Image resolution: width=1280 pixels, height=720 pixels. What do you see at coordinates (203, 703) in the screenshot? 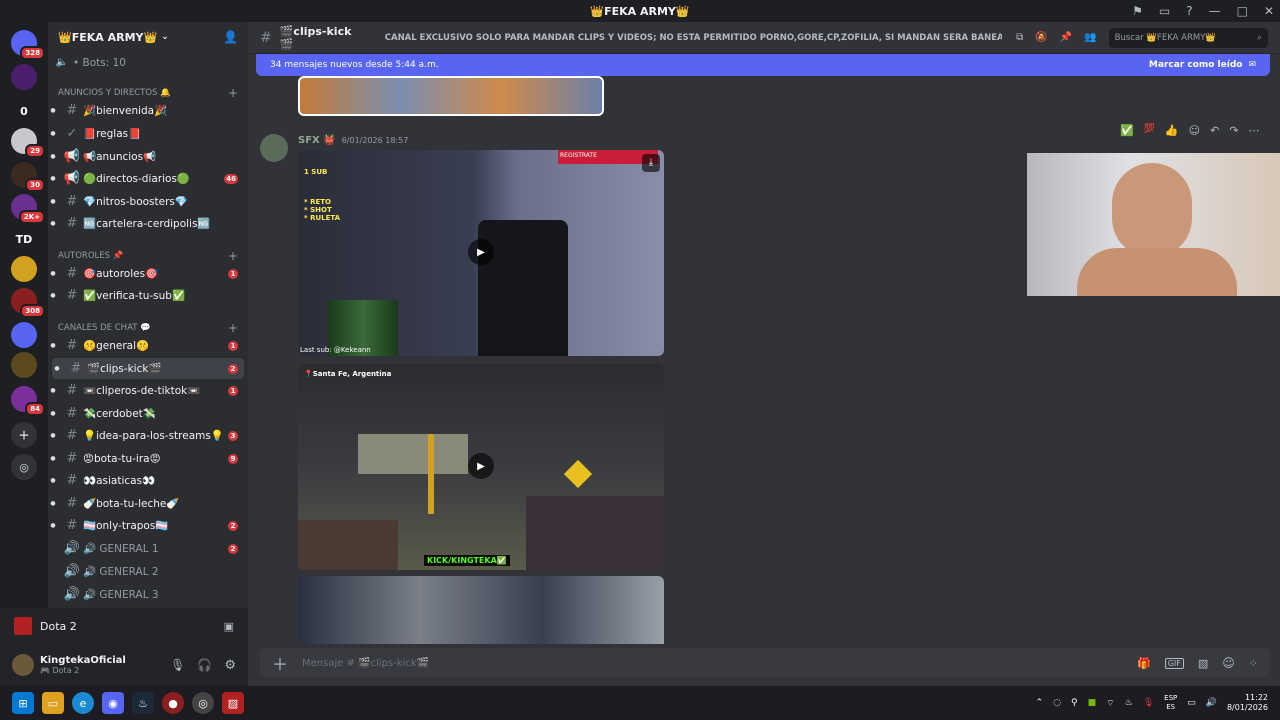
I see `app-icon: ◎` at bounding box center [203, 703].